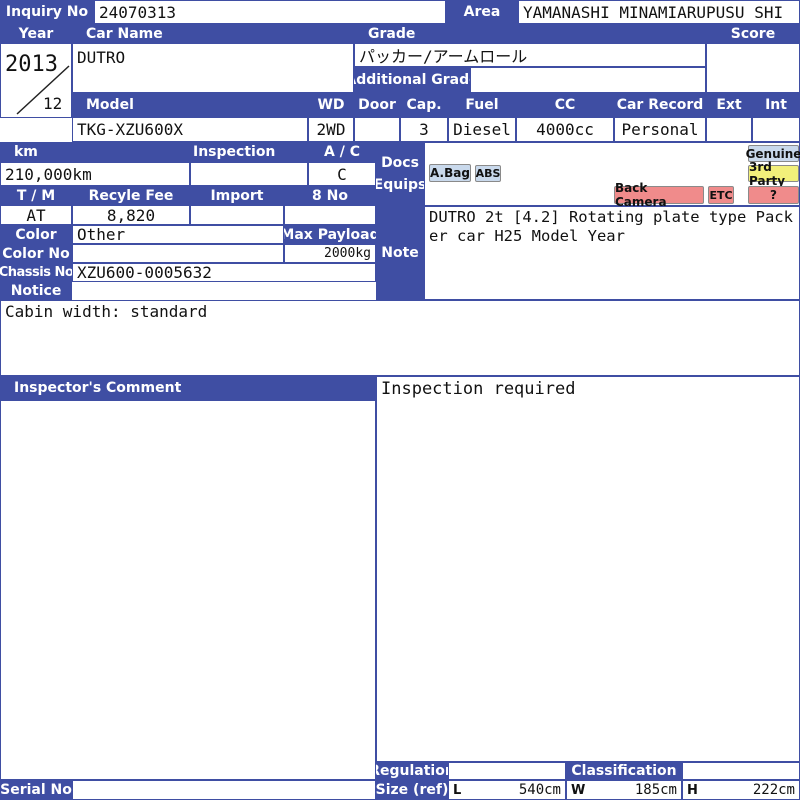 The width and height of the screenshot is (800, 800). Describe the element at coordinates (95, 174) in the screenshot. I see `km-value: 210,000km` at that location.